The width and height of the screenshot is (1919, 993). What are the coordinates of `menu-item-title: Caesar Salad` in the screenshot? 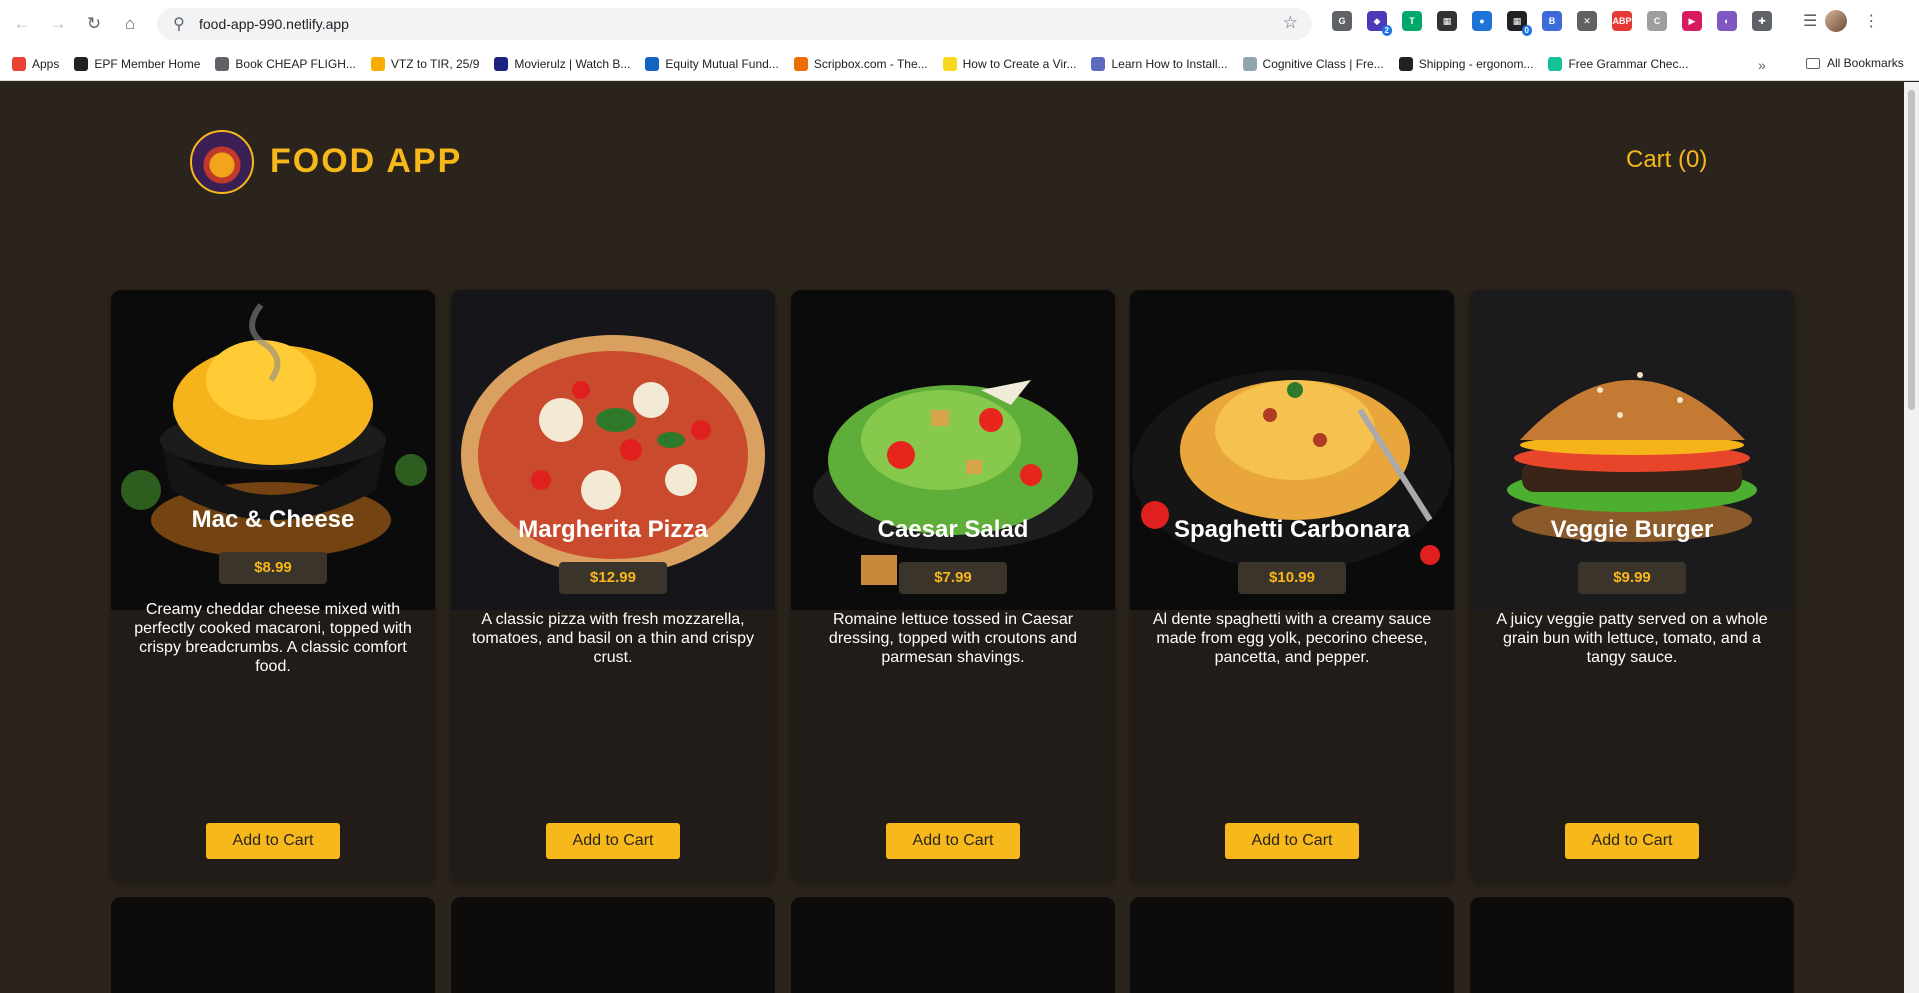 It's located at (953, 529).